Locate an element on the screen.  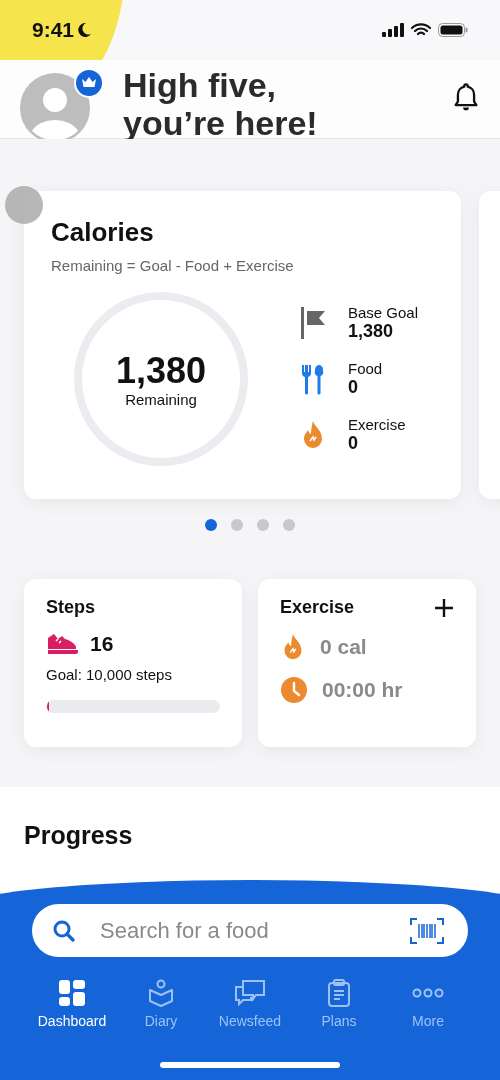
flag-icon is located at coordinates (313, 323).